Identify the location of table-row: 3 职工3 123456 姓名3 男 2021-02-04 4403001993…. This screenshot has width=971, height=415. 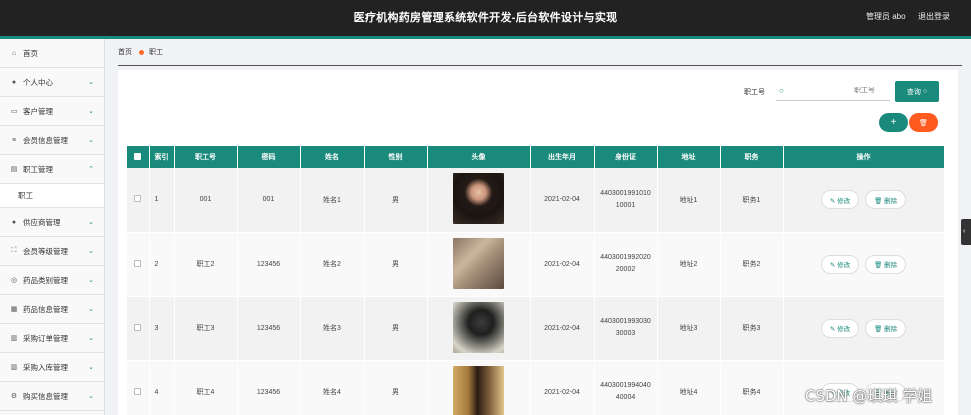
(536, 328).